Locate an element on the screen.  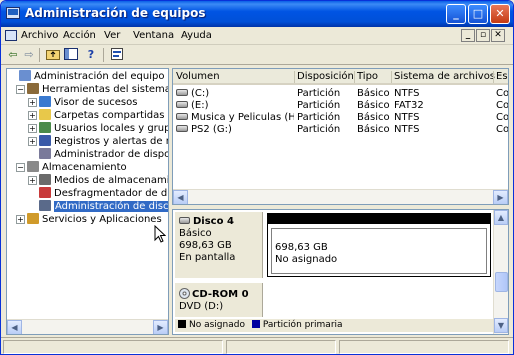
menu-ver: Ver is located at coordinates (112, 35).